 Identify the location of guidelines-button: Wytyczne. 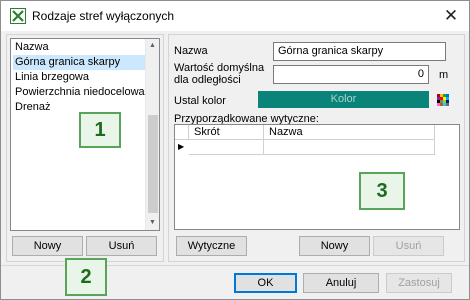
(211, 246).